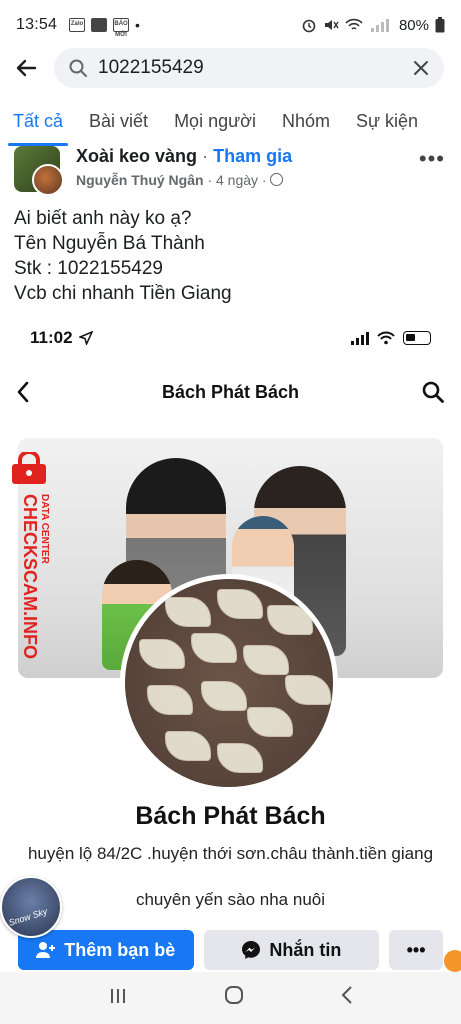 The image size is (461, 1024). I want to click on arrow-left-icon, so click(26, 68).